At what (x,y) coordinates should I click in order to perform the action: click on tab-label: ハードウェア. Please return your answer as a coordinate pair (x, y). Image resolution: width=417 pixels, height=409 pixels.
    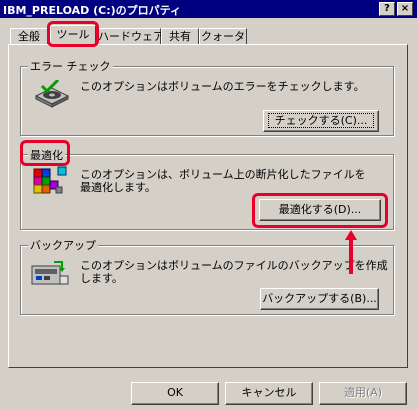
    Looking at the image, I should click on (131, 36).